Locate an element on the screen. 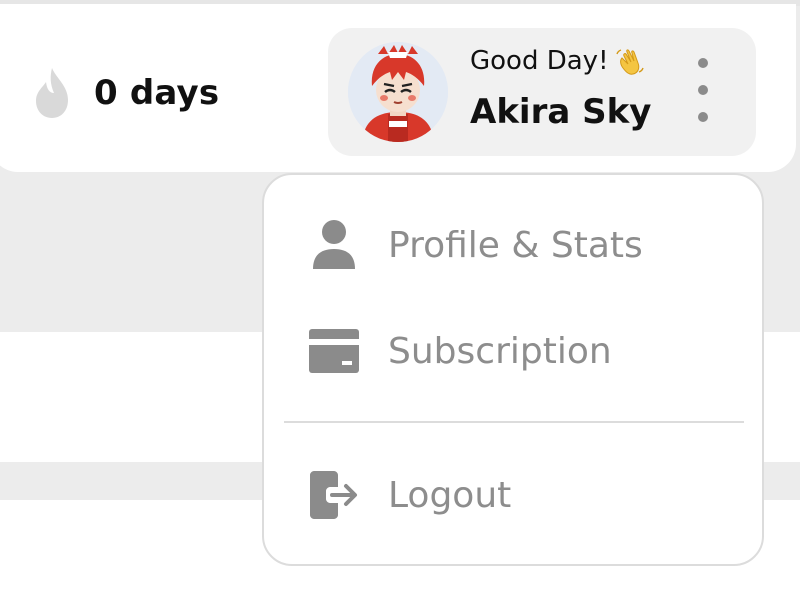 The width and height of the screenshot is (800, 613). user-profile-card: Good Day! Akira Sky is located at coordinates (542, 92).